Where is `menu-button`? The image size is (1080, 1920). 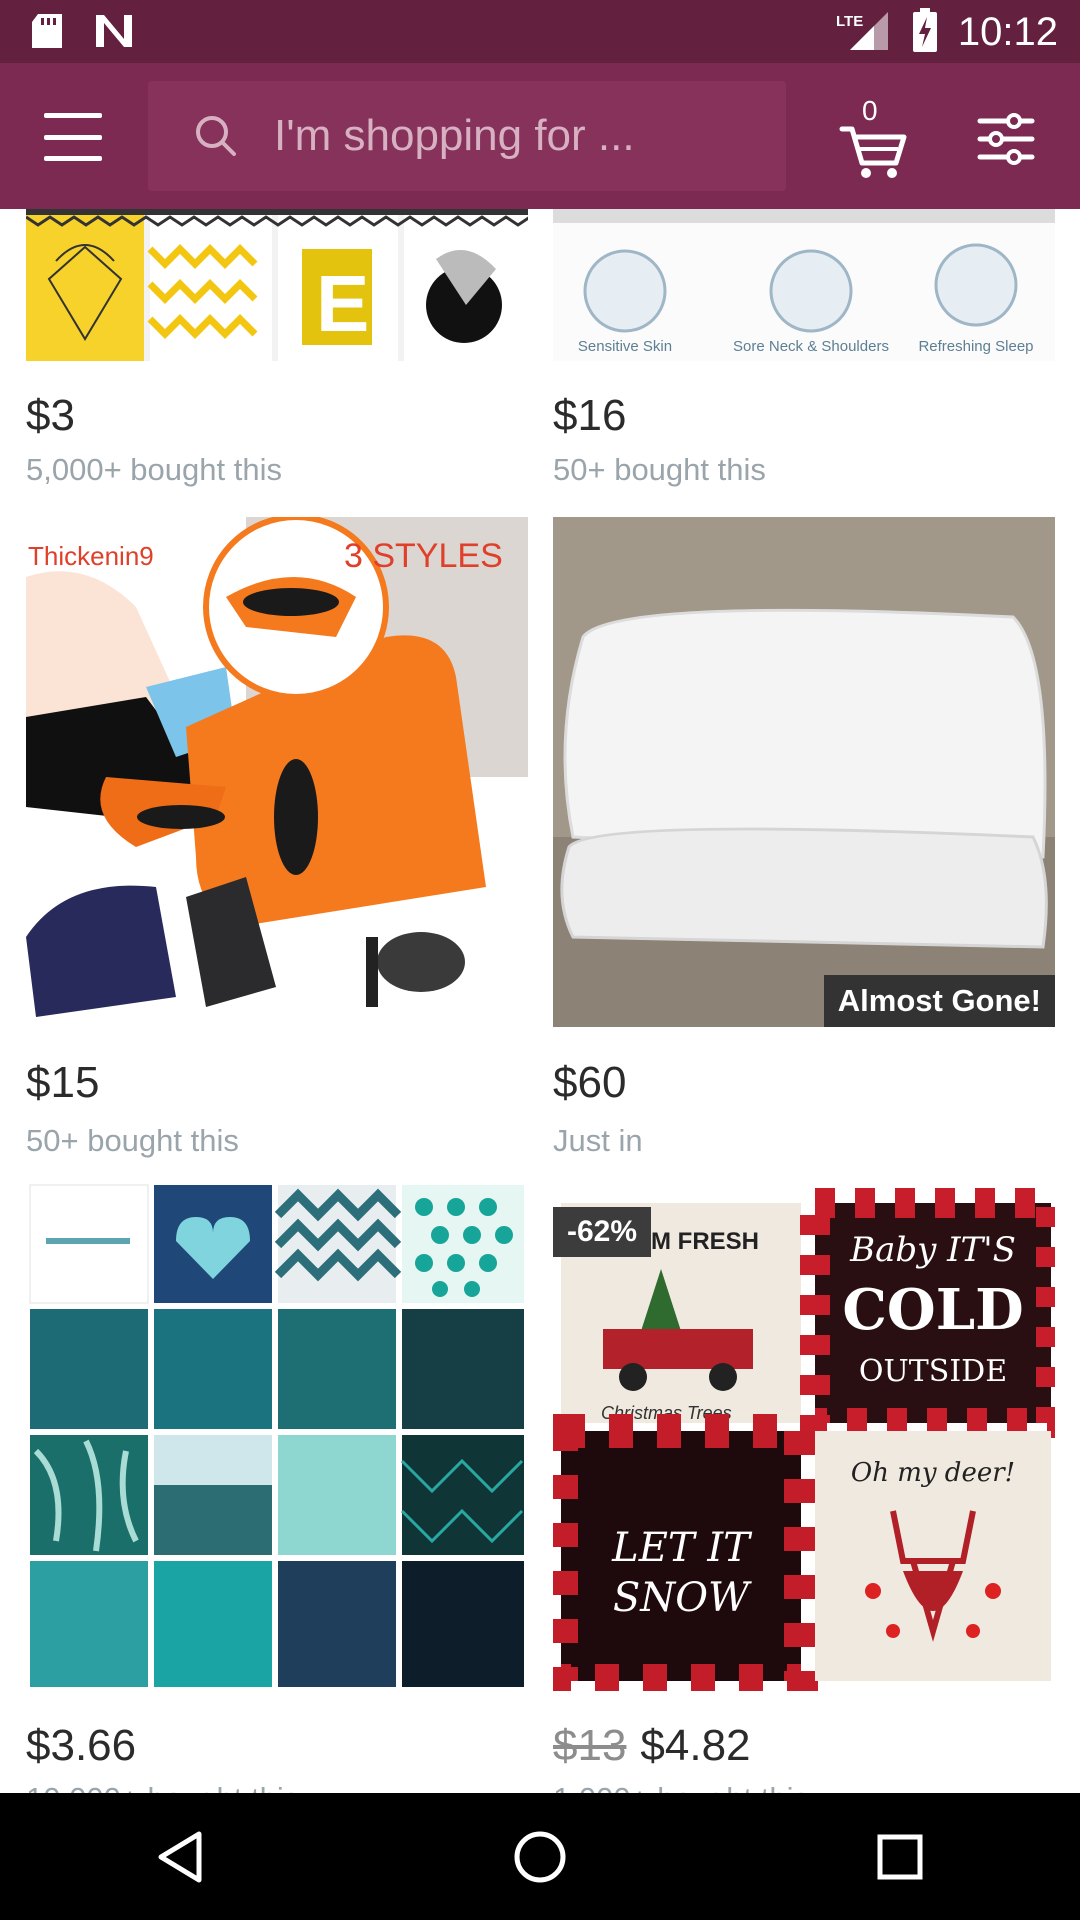 menu-button is located at coordinates (73, 137).